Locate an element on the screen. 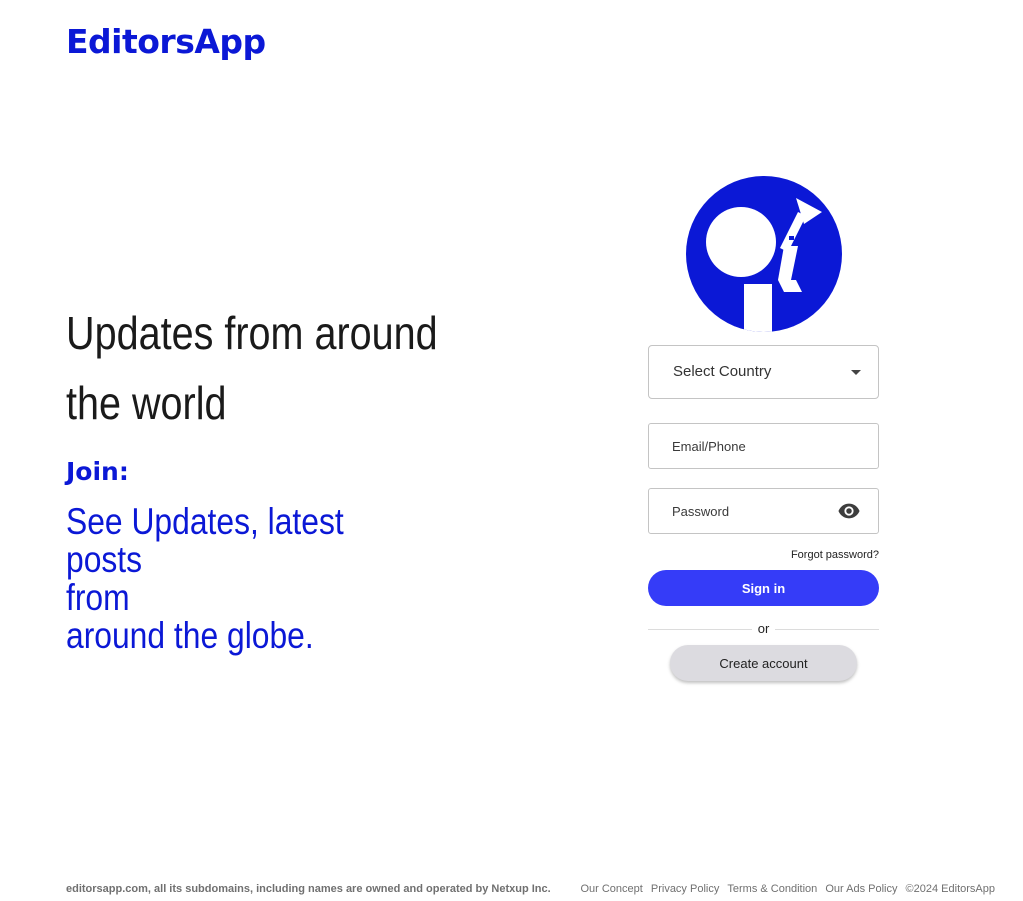 The width and height of the screenshot is (1023, 901). footer-link-terms: Terms & Condition is located at coordinates (772, 889).